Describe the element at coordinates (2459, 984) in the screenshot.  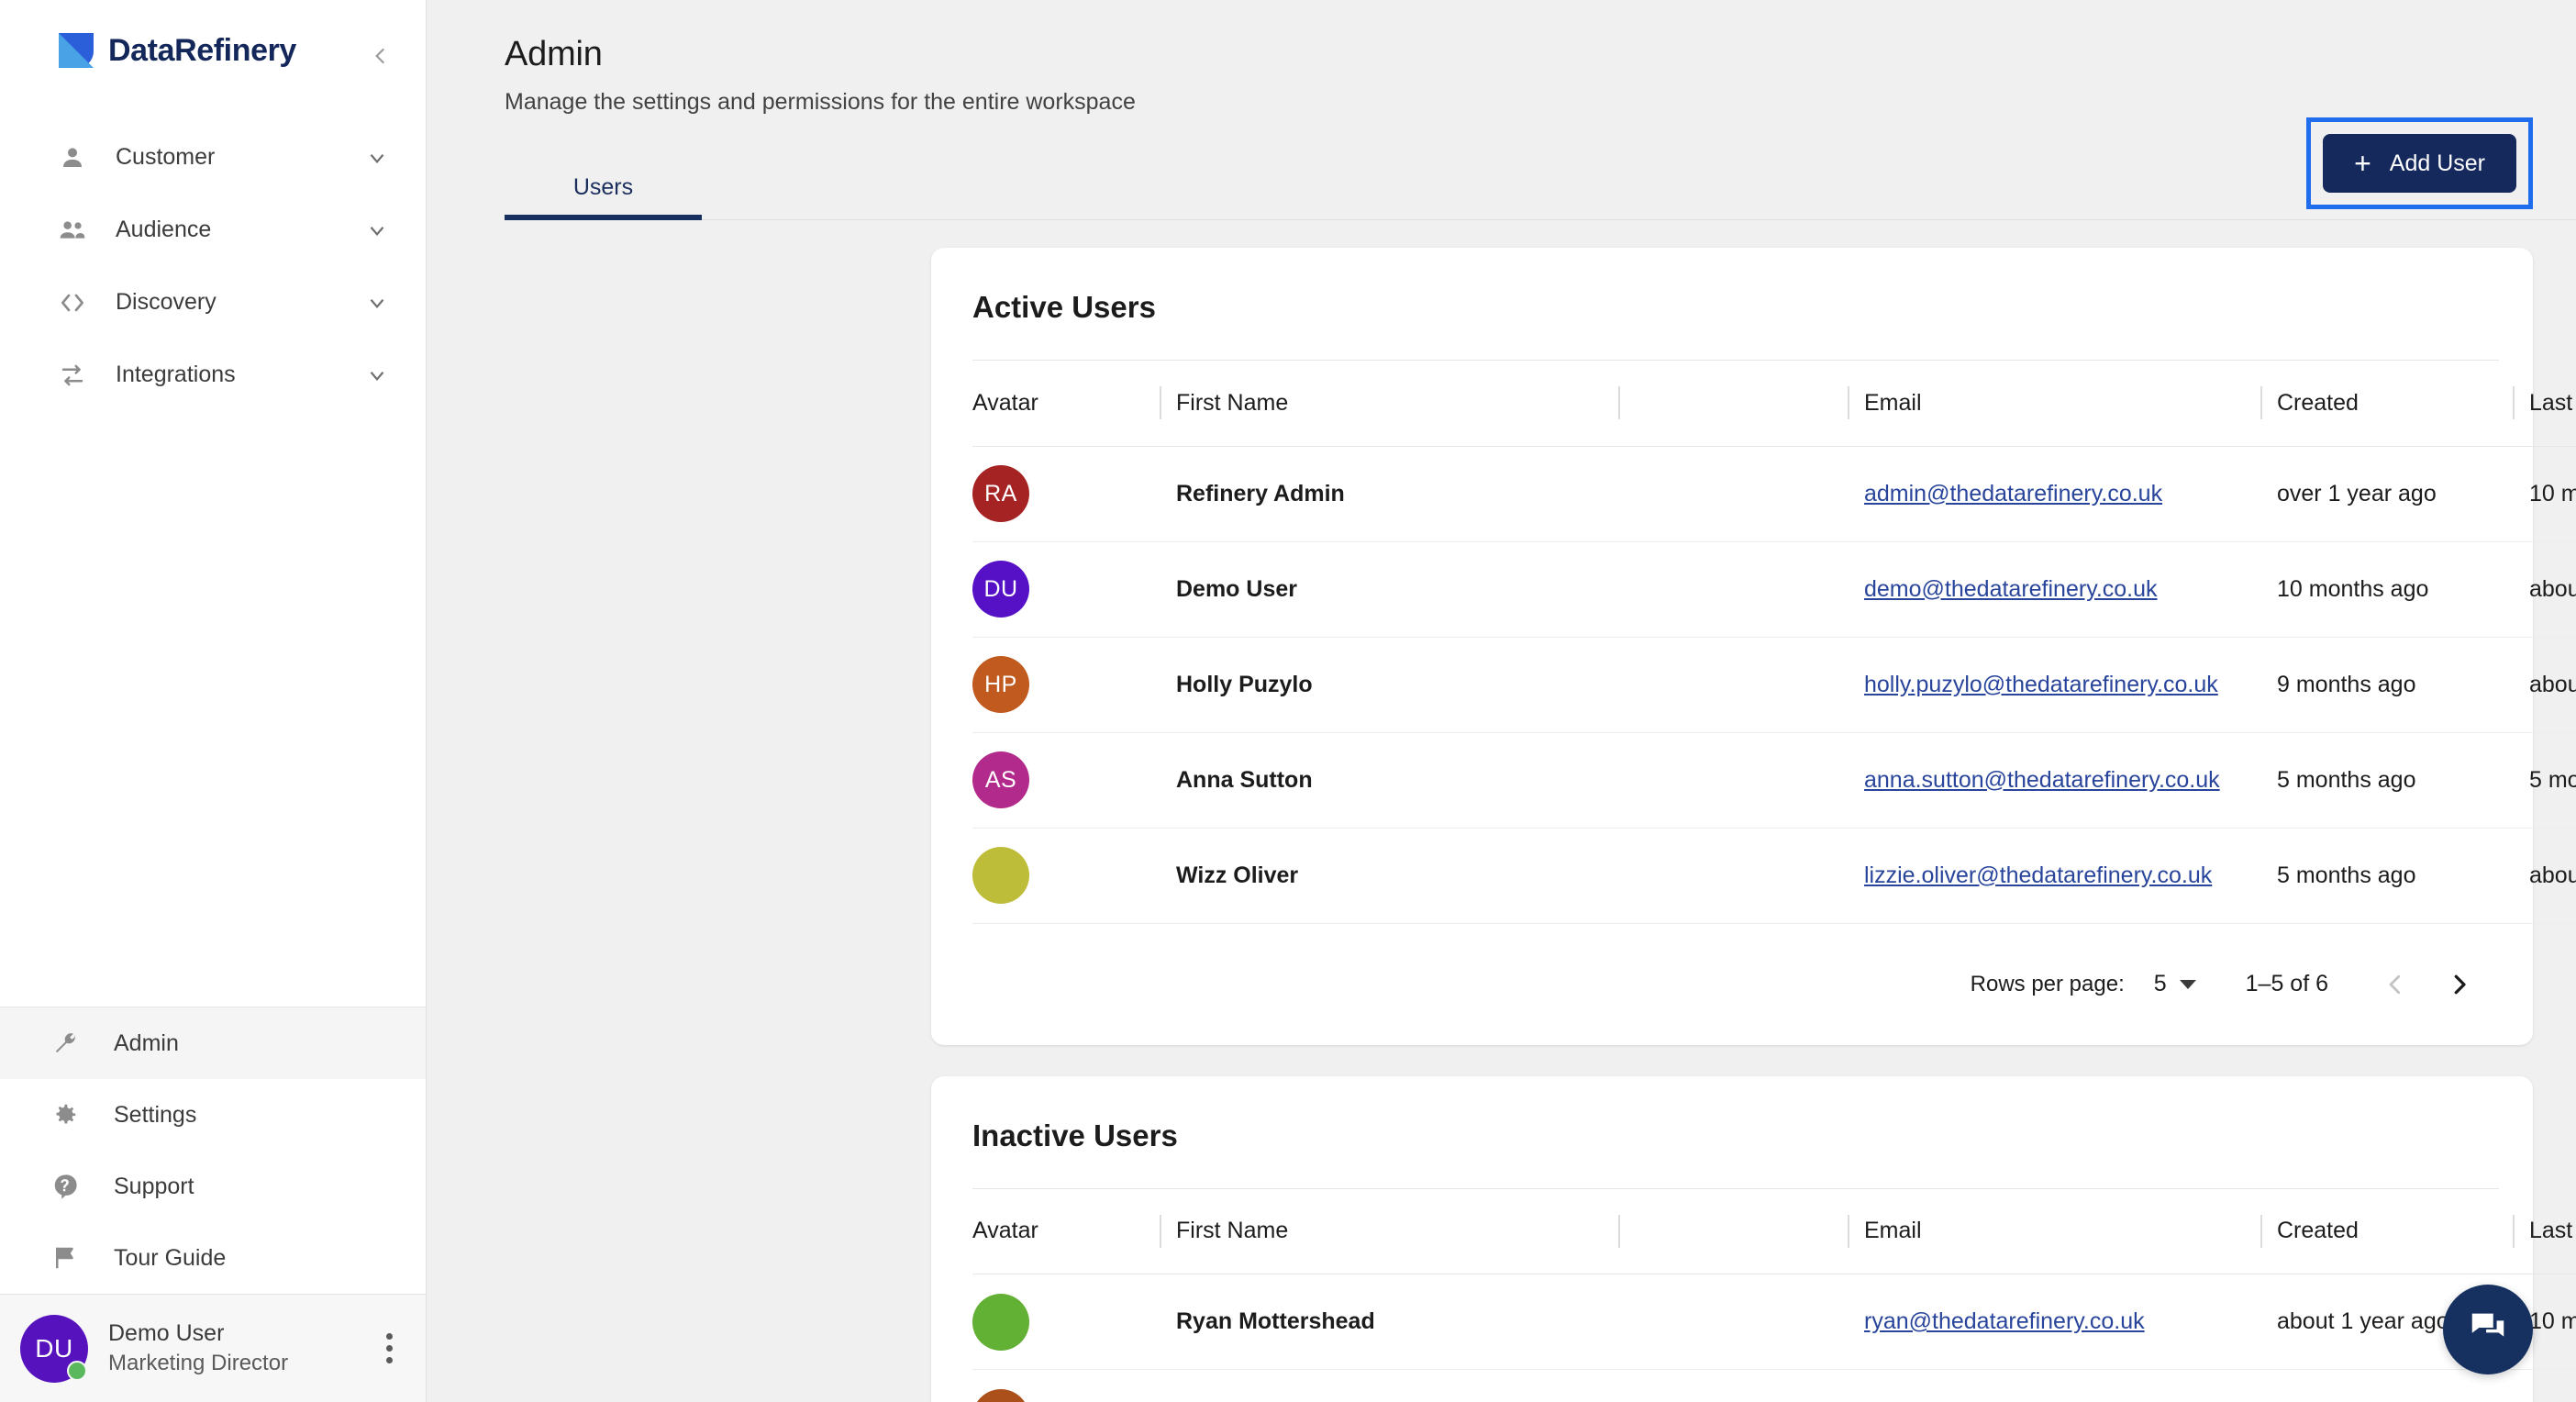
I see `pagination-next-button` at that location.